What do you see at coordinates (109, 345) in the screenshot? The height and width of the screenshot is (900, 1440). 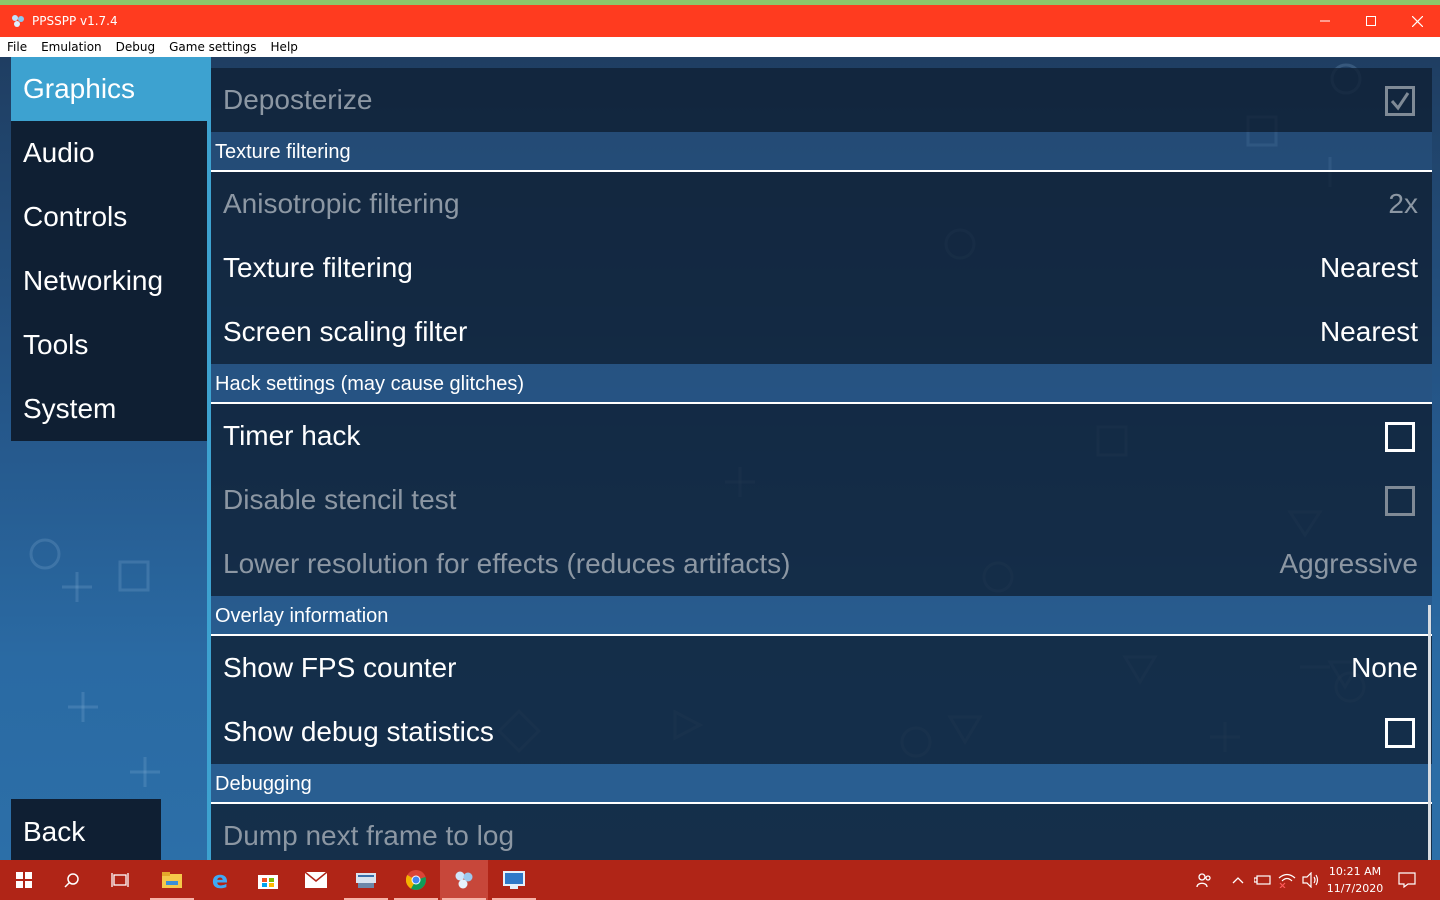 I see `tab-tools: Tools` at bounding box center [109, 345].